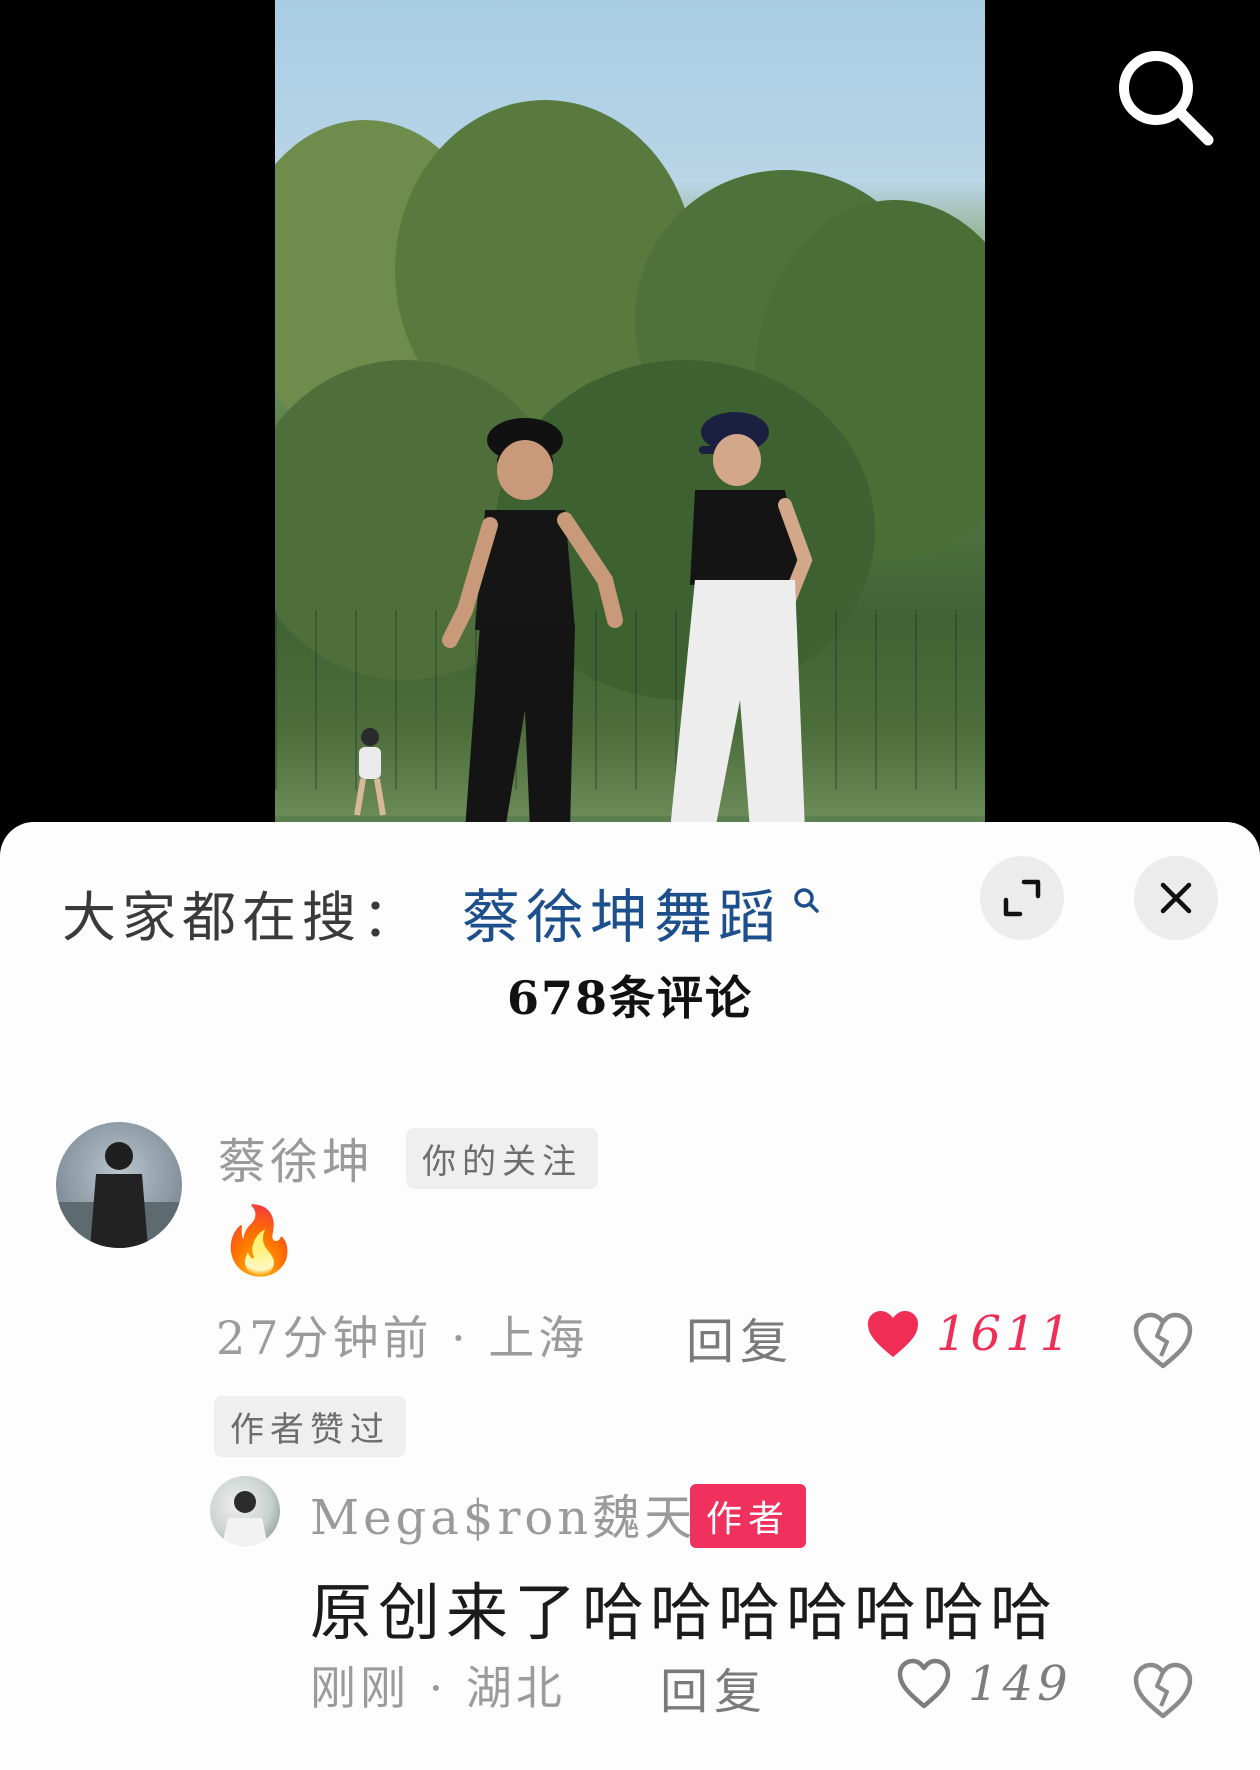 This screenshot has width=1260, height=1770. Describe the element at coordinates (748, 1516) in the screenshot. I see `author-badge: 作者` at that location.